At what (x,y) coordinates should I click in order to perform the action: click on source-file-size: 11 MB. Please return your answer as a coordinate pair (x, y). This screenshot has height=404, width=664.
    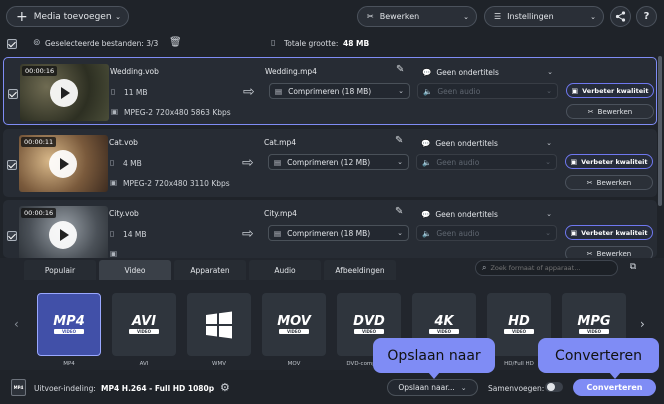
    Looking at the image, I should click on (136, 92).